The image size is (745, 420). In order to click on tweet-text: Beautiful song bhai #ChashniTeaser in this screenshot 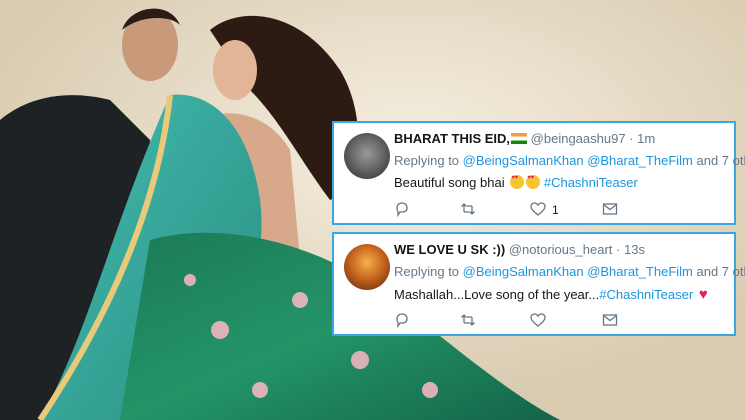, I will do `click(516, 182)`.